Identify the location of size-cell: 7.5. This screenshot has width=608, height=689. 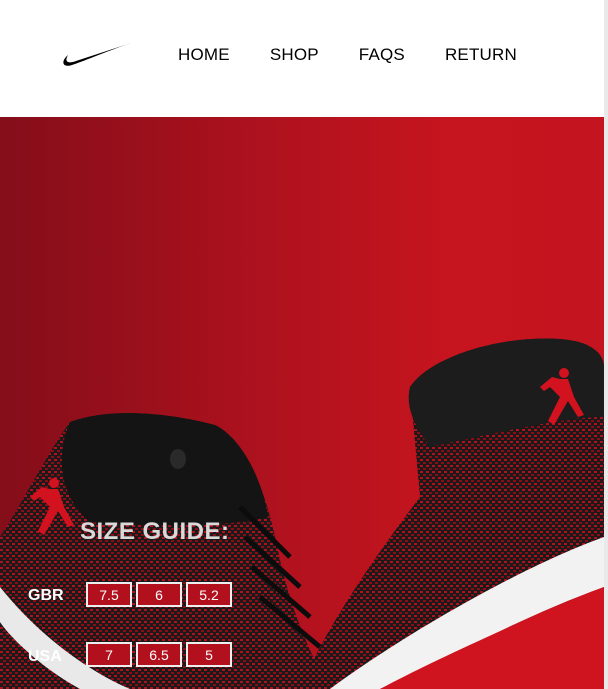
(109, 594).